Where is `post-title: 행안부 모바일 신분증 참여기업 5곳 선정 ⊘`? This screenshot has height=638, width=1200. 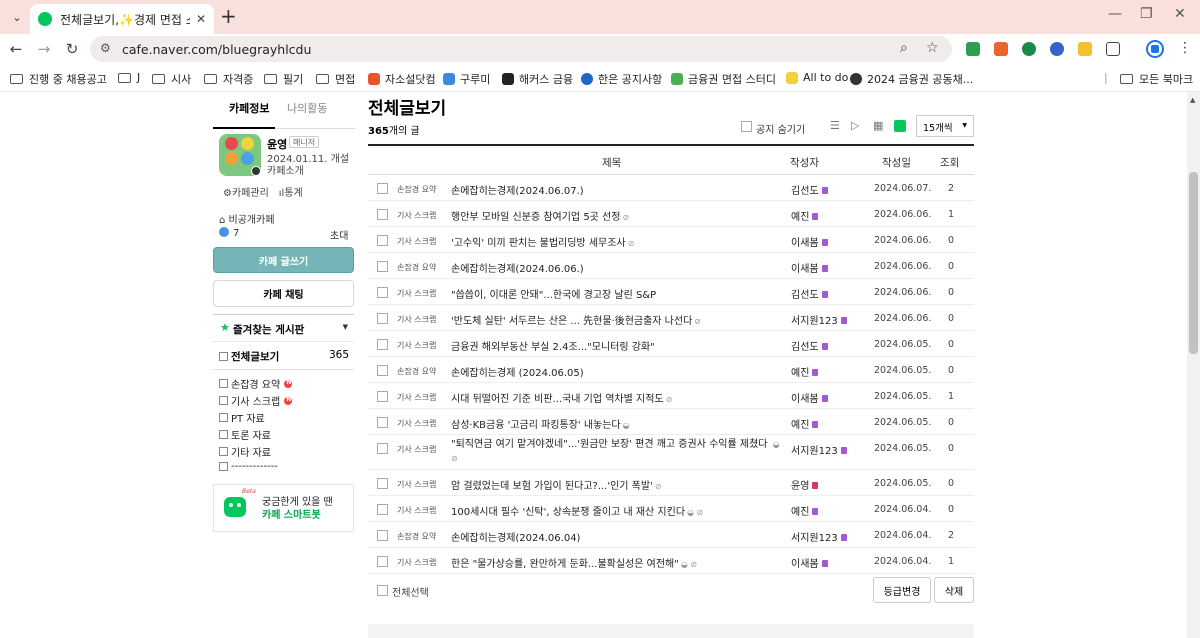 post-title: 행안부 모바일 신분증 참여기업 5곳 선정 ⊘ is located at coordinates (540, 215).